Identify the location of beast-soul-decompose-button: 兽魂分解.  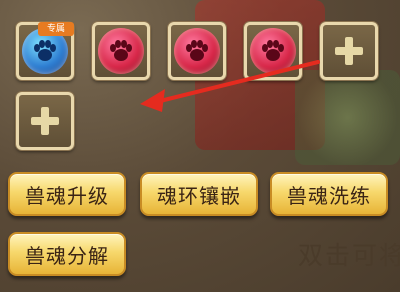
(67, 254).